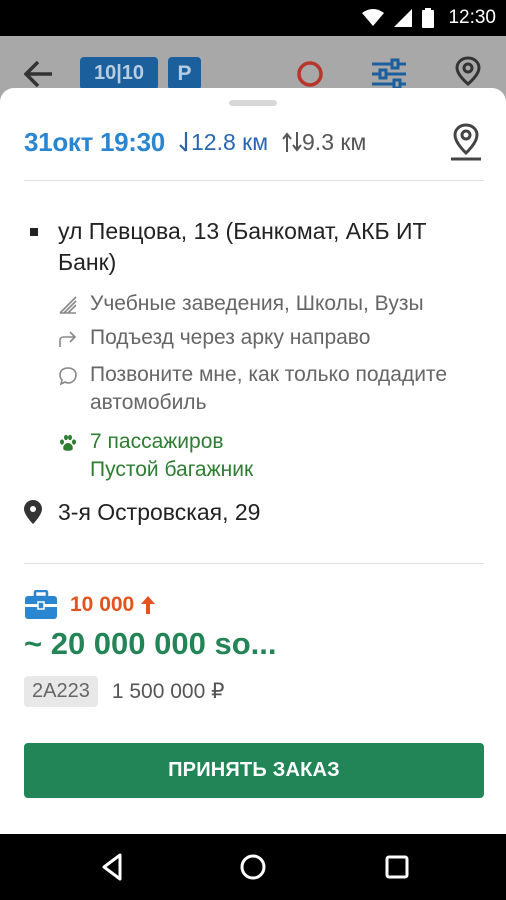 This screenshot has height=900, width=506. I want to click on accept-order-button: ПРИНЯТЬ ЗАКАЗ, so click(254, 770).